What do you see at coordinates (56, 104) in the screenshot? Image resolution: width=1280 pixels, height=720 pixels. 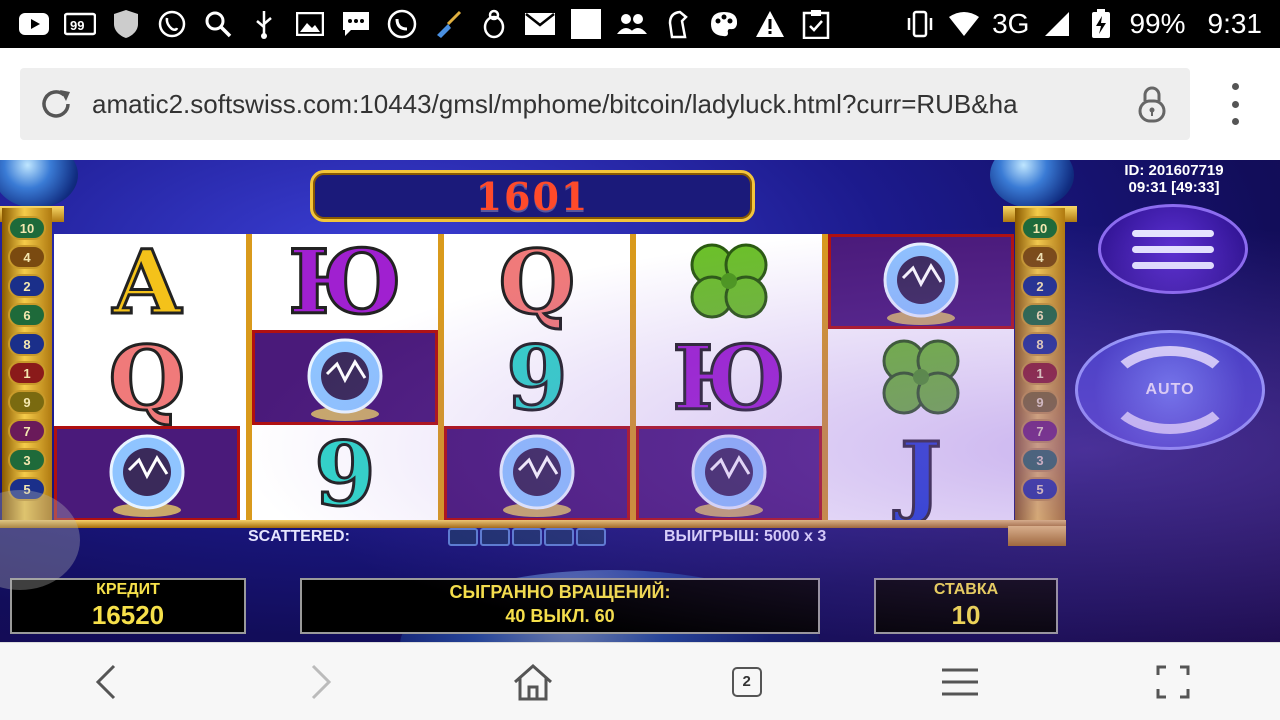 I see `reload-icon` at bounding box center [56, 104].